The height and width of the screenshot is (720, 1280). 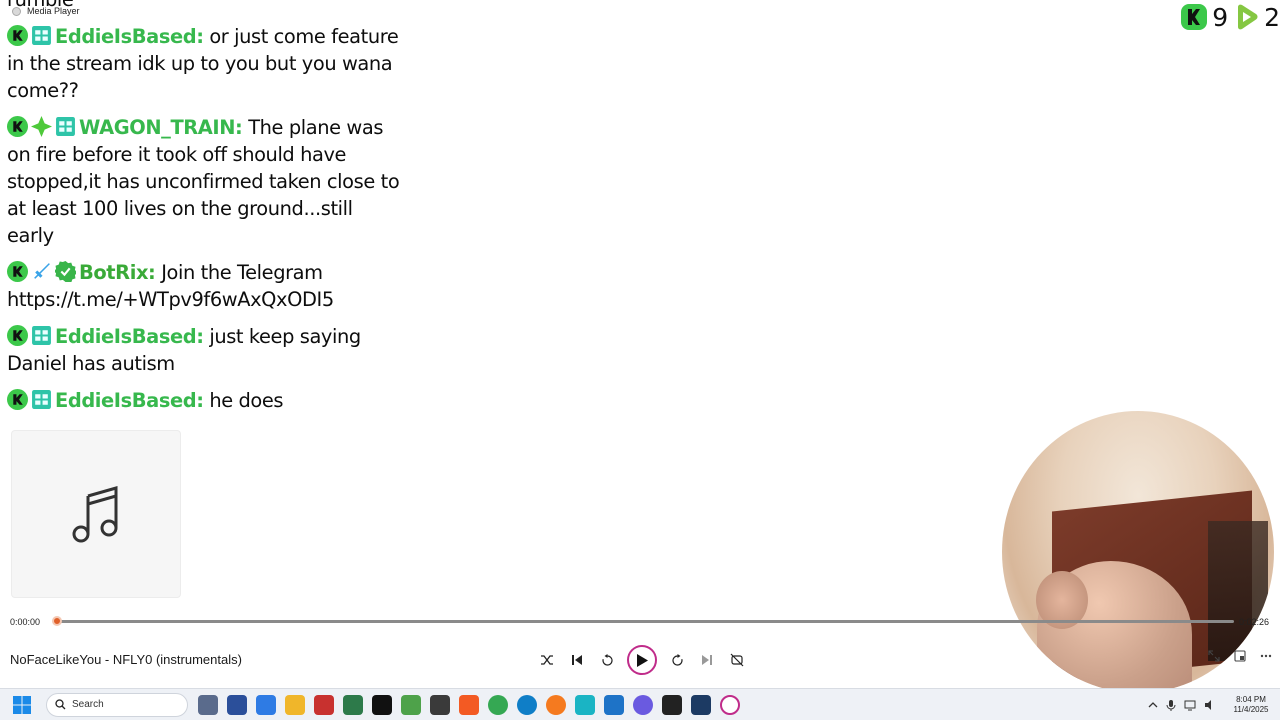 What do you see at coordinates (237, 704) in the screenshot?
I see `outlook-icon` at bounding box center [237, 704].